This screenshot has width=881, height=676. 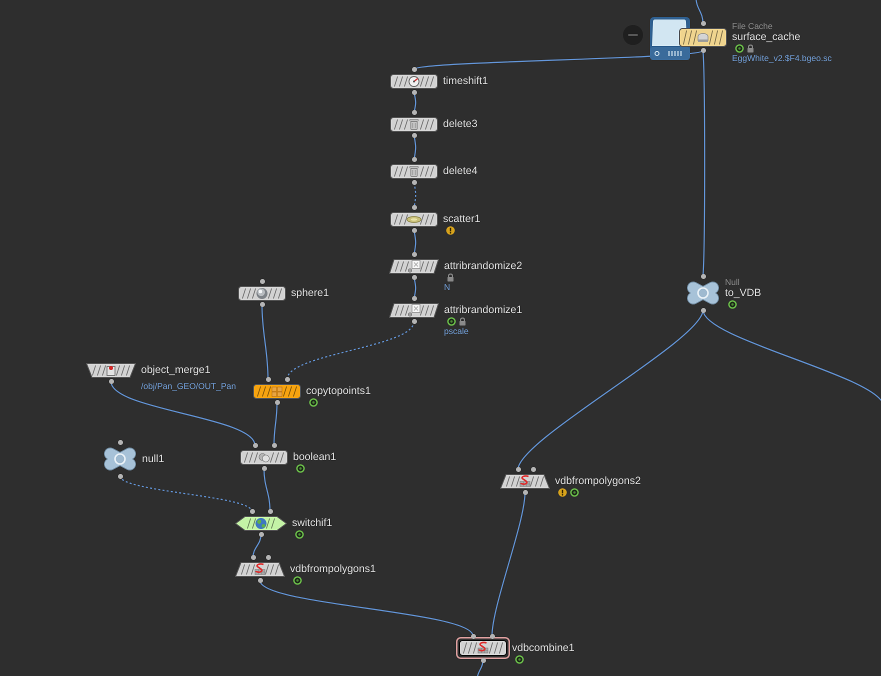 What do you see at coordinates (460, 171) in the screenshot?
I see `node-name: delete4` at bounding box center [460, 171].